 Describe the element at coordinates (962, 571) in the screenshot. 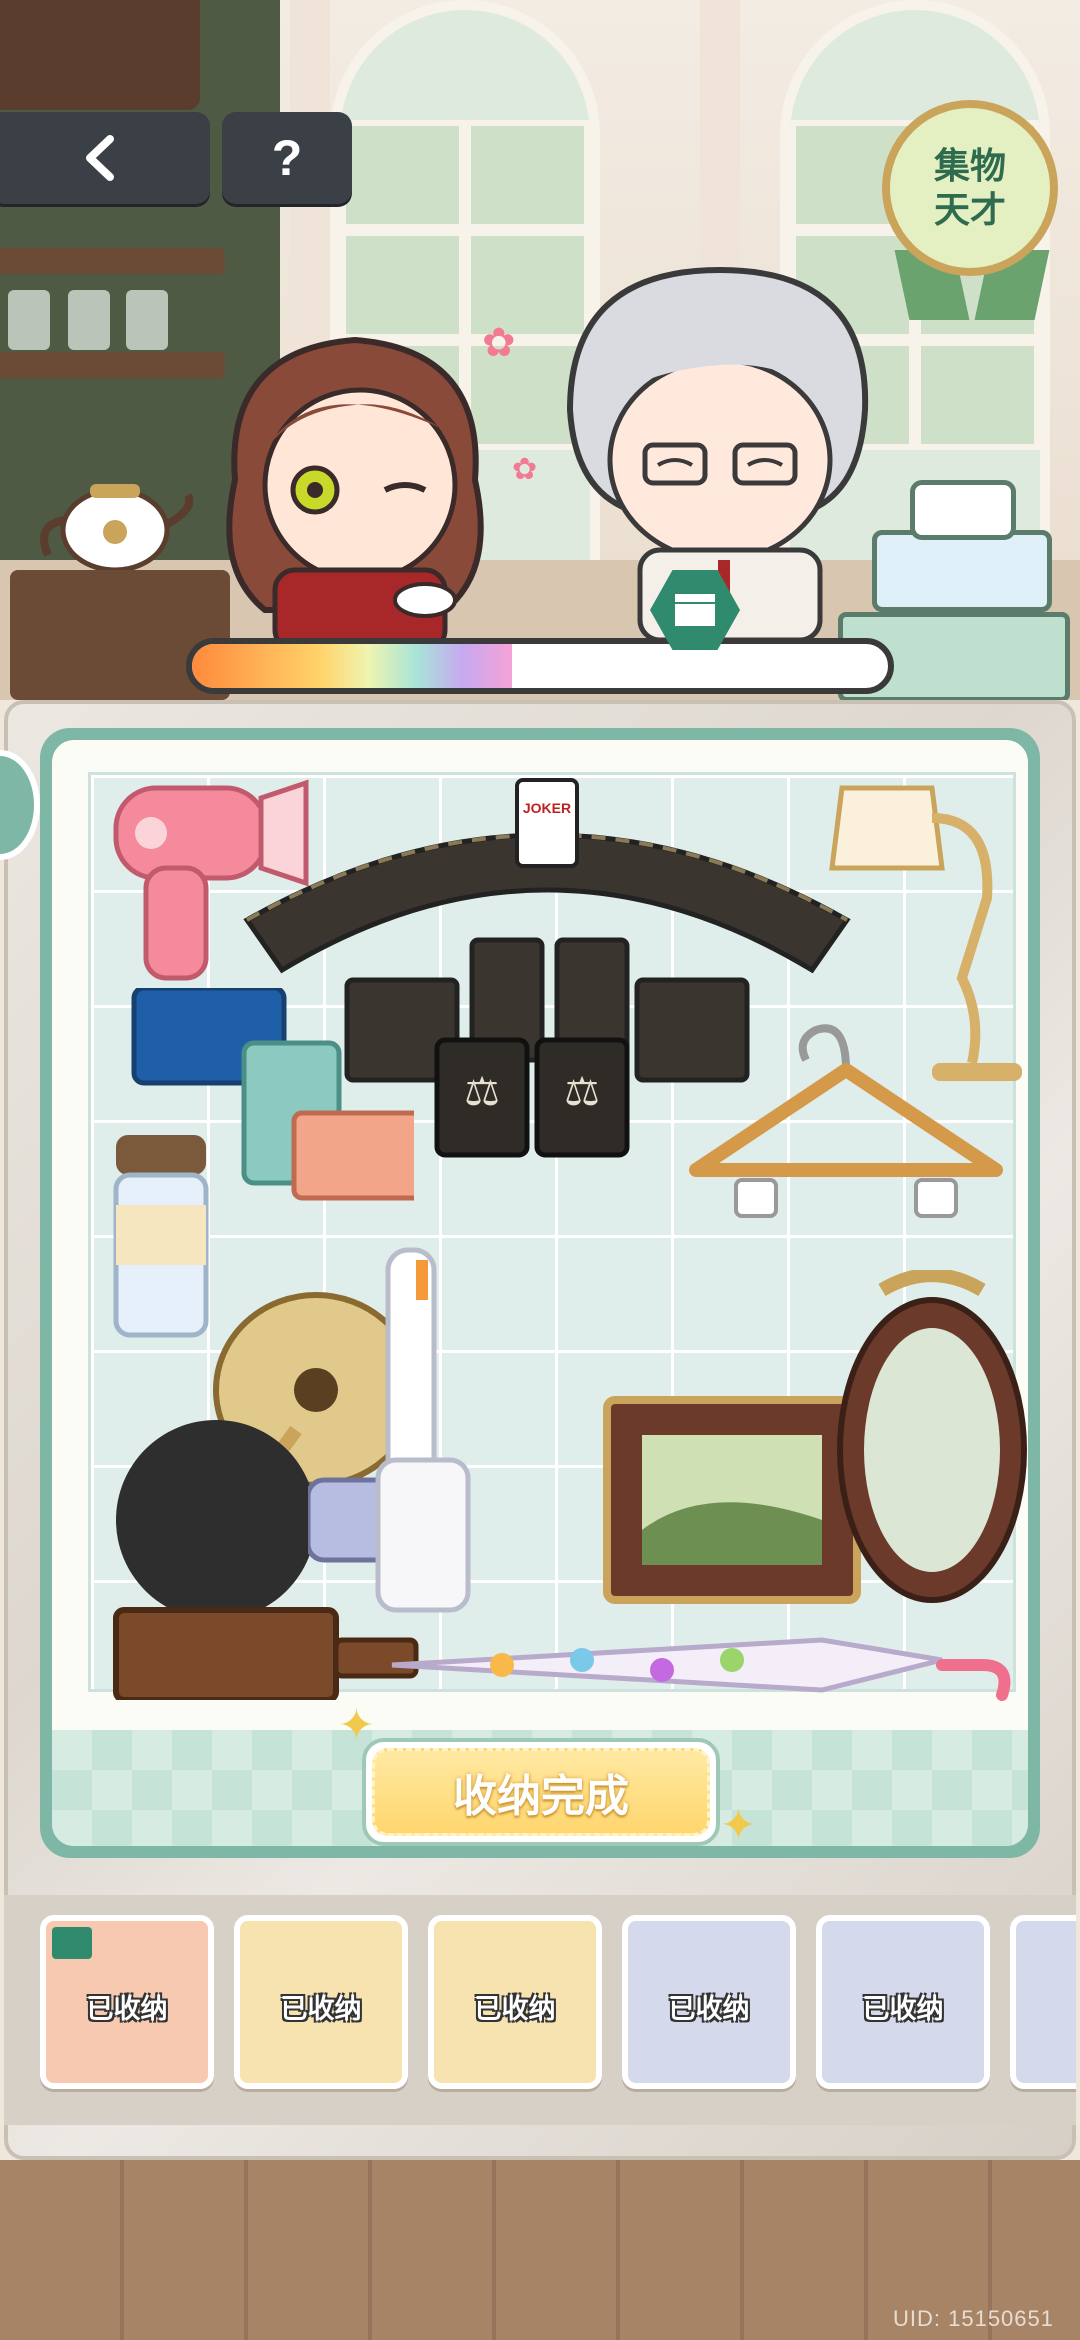

I see `gift-box` at that location.